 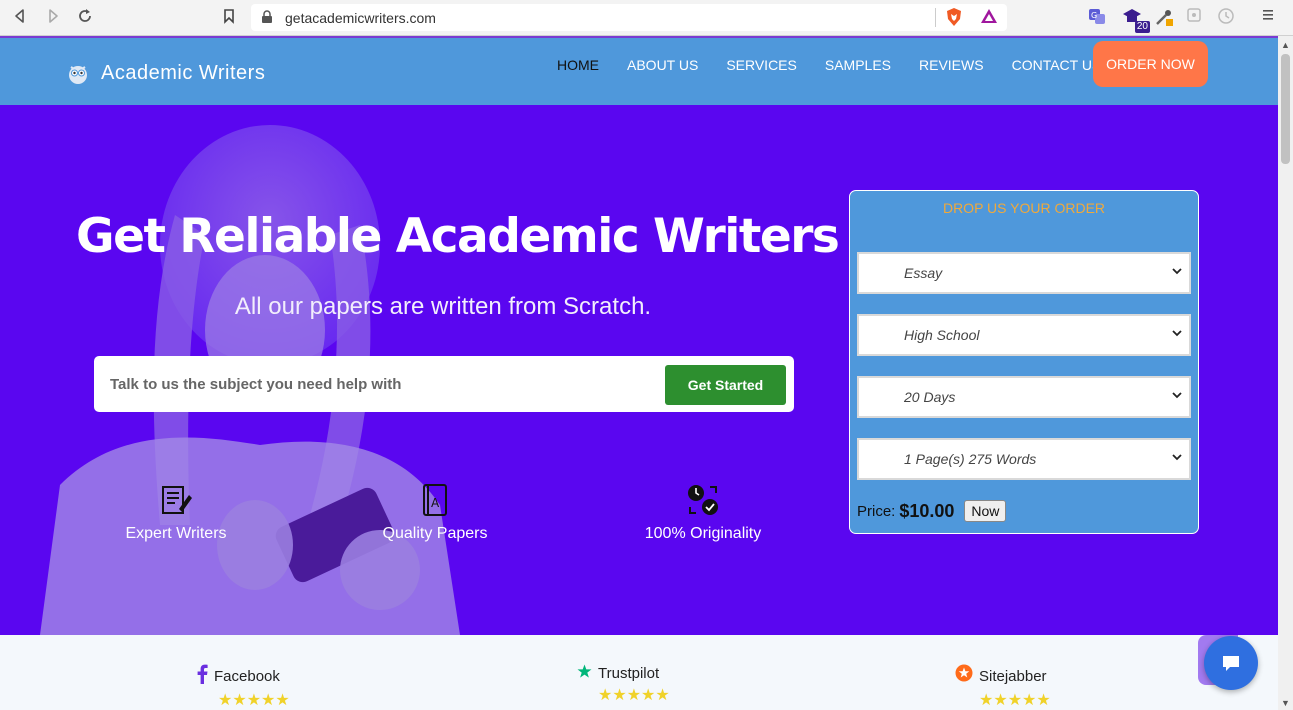 I want to click on dropper-extension-icon, so click(x=1164, y=17).